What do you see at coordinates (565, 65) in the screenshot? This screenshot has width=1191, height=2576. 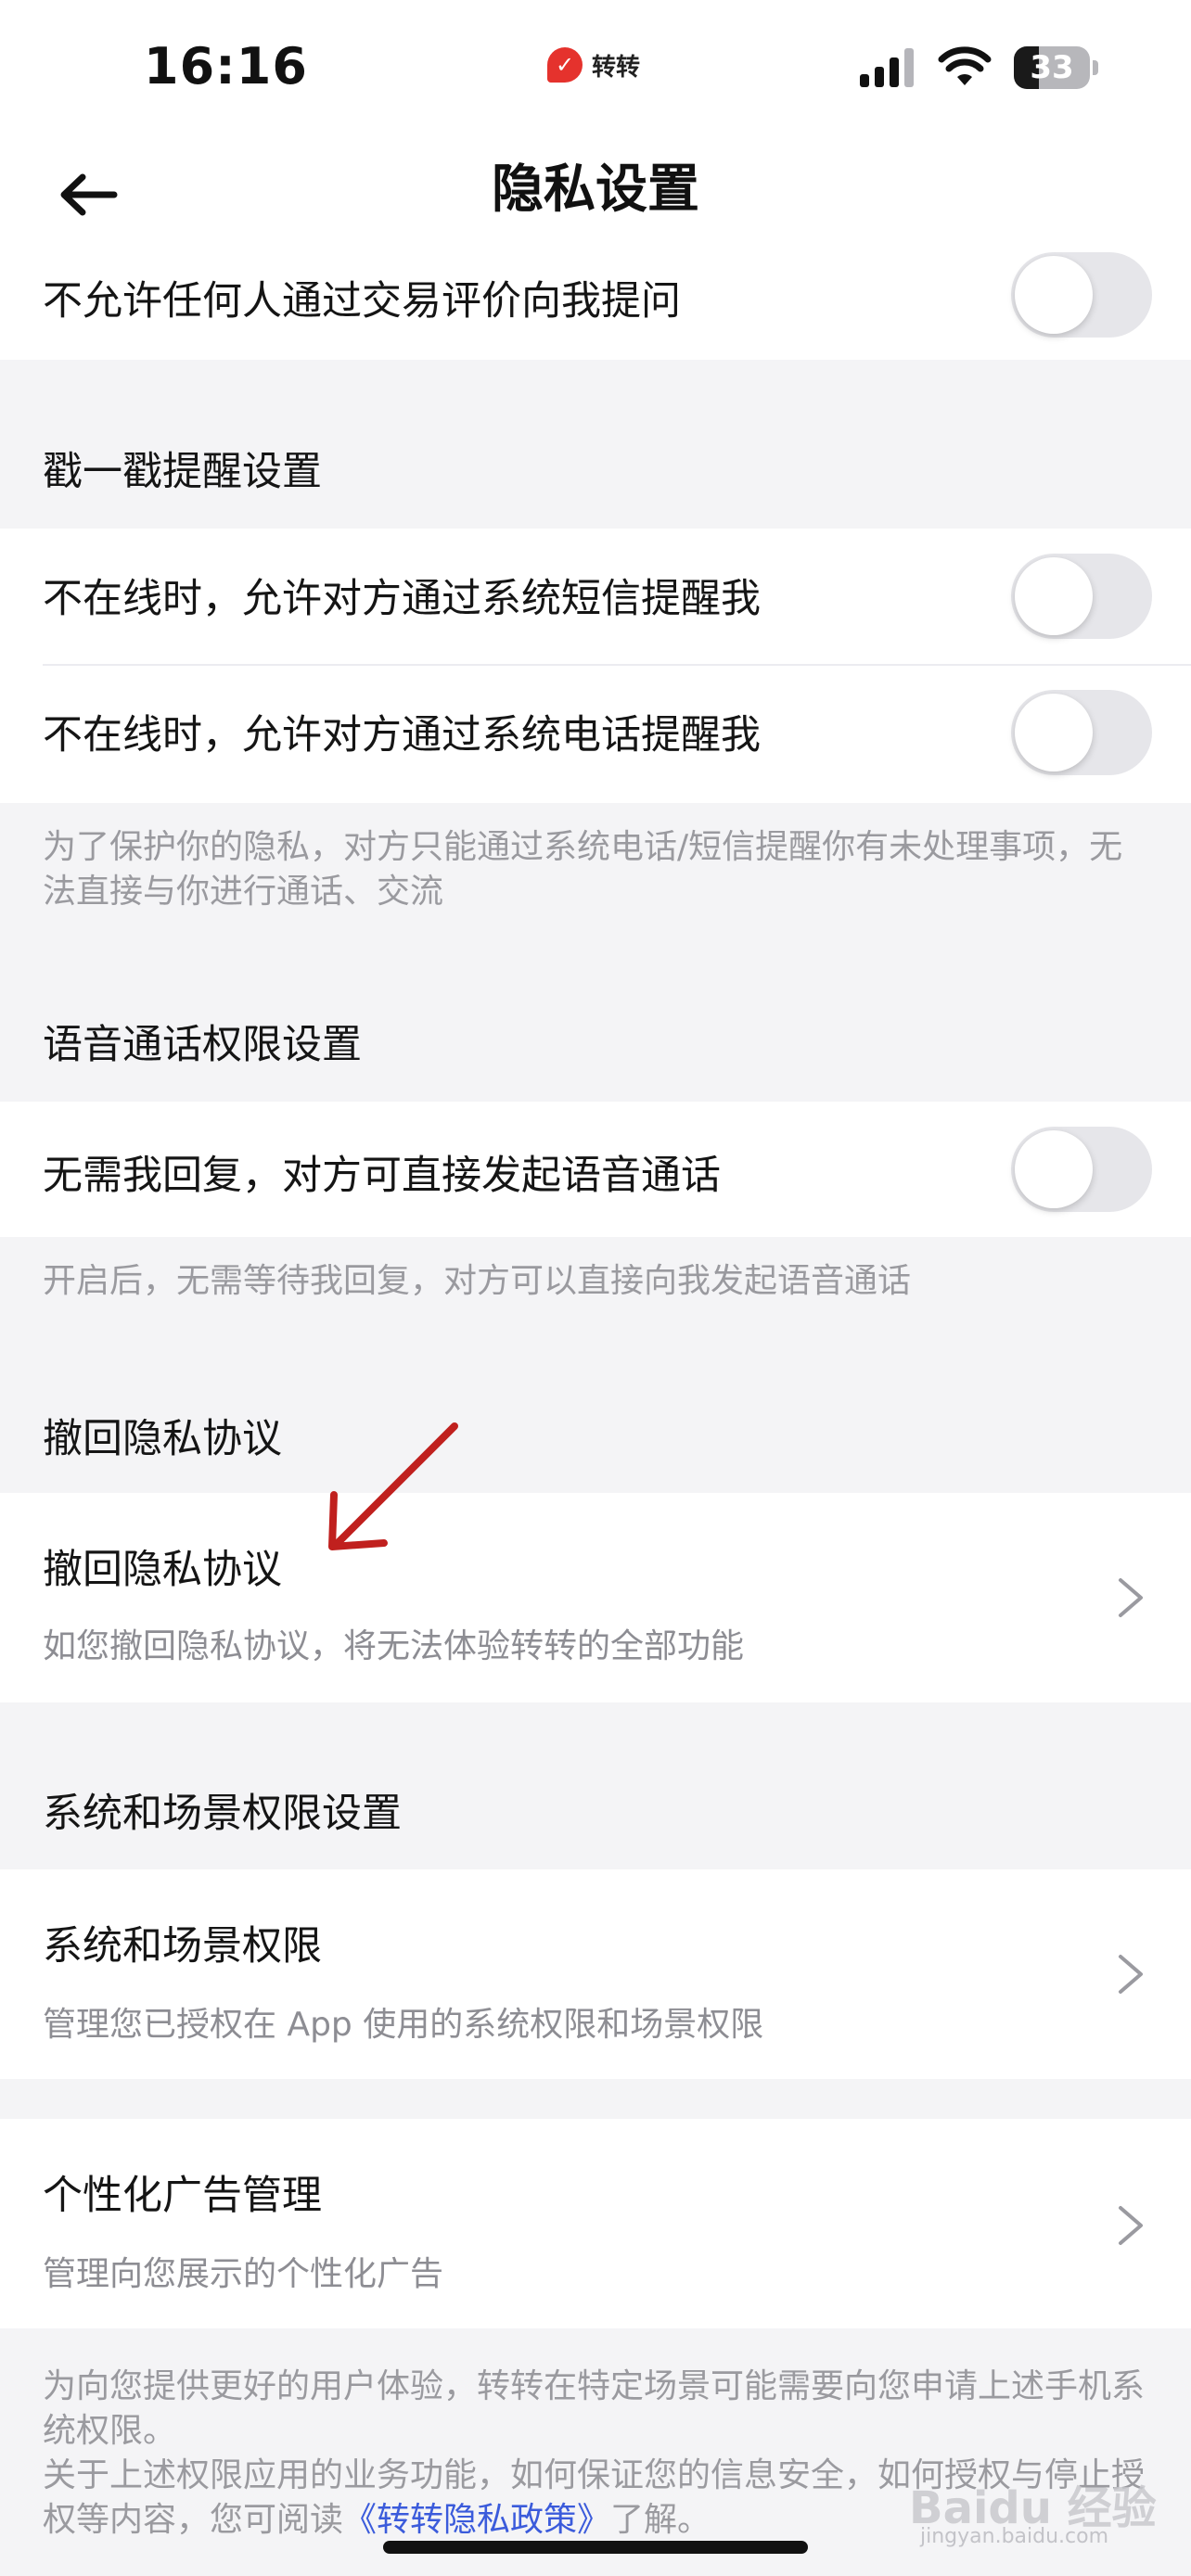 I see `zhuanzhuan-logo-icon: ✓` at bounding box center [565, 65].